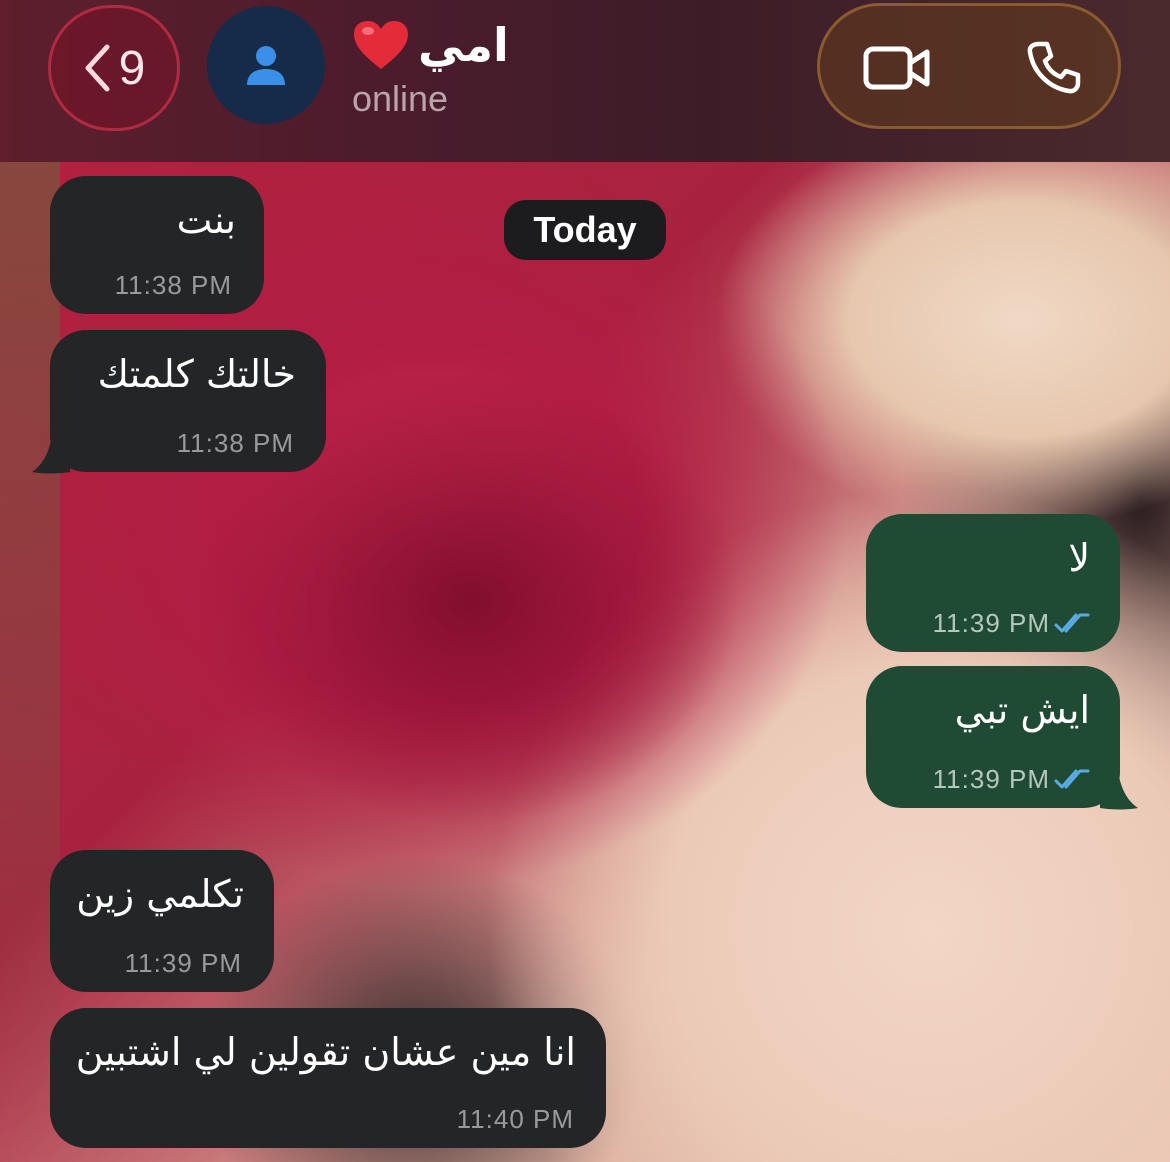  I want to click on video-camera-icon, so click(896, 68).